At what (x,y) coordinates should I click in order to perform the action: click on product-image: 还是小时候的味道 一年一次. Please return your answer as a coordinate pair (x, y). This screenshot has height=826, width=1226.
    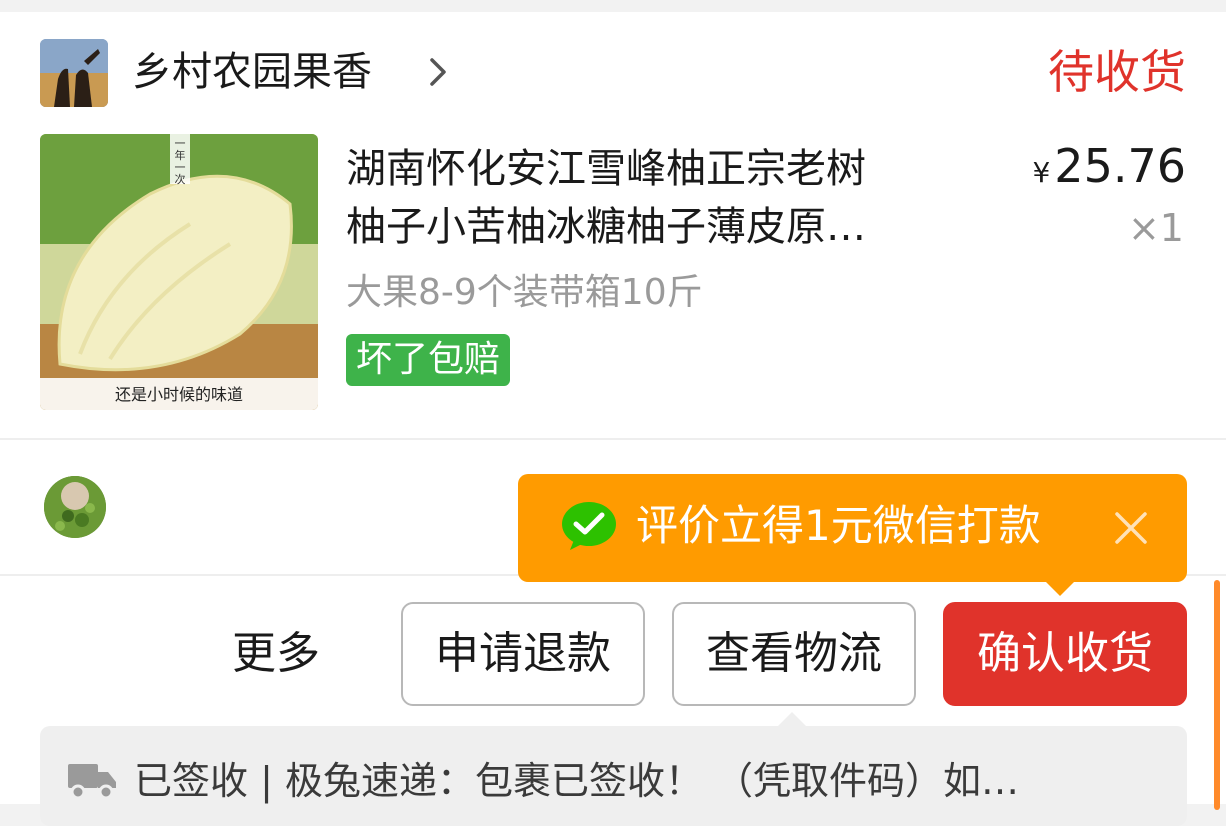
    Looking at the image, I should click on (179, 272).